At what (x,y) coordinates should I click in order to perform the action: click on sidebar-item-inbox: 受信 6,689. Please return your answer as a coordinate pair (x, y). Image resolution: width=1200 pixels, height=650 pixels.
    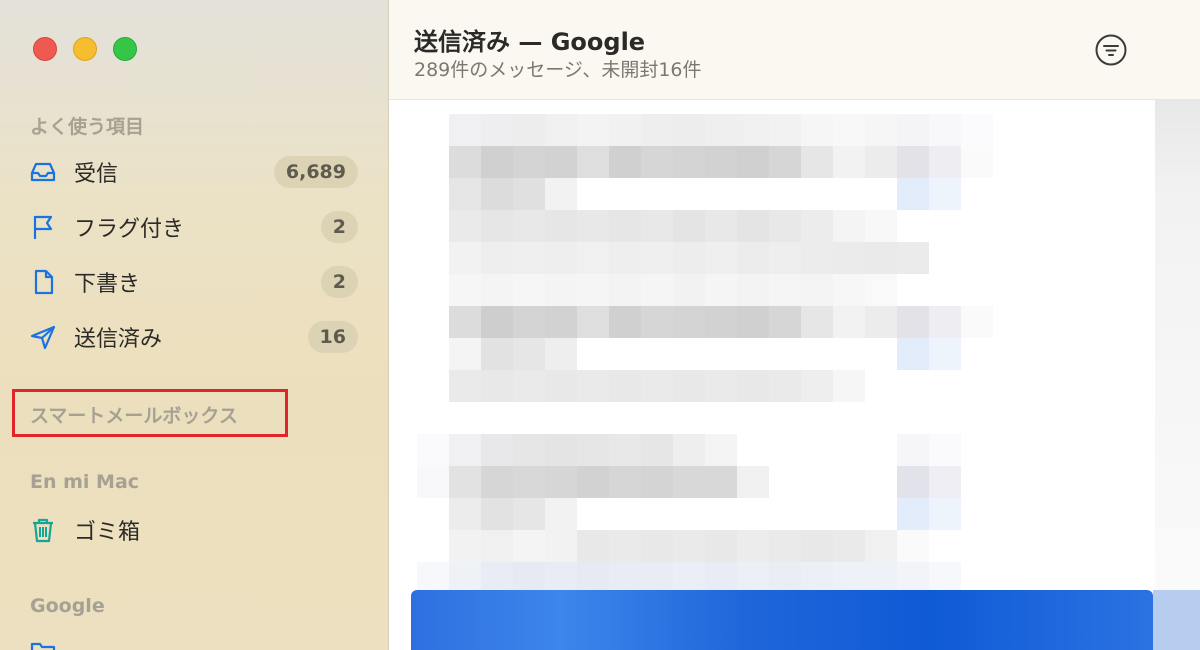
    Looking at the image, I should click on (193, 172).